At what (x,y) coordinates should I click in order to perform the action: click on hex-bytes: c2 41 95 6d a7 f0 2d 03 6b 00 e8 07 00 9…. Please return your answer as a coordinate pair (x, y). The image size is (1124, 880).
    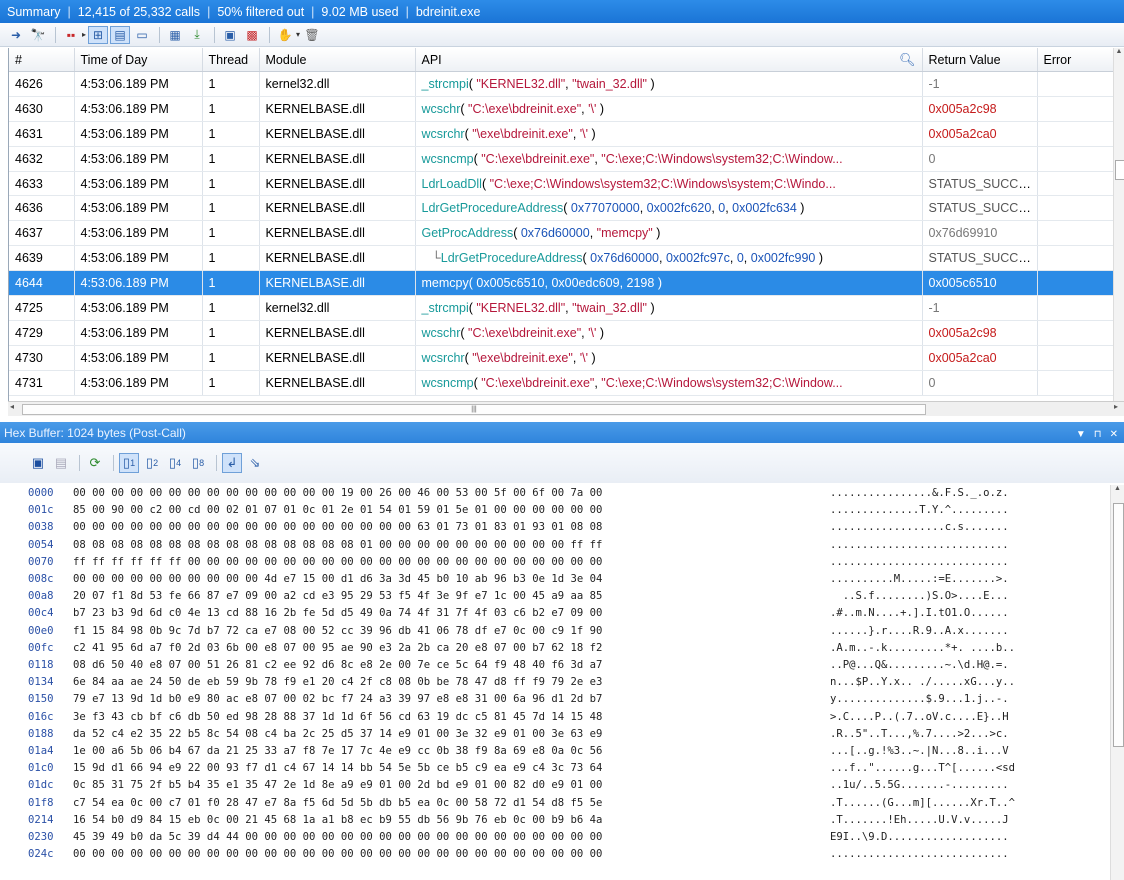
    Looking at the image, I should click on (451, 648).